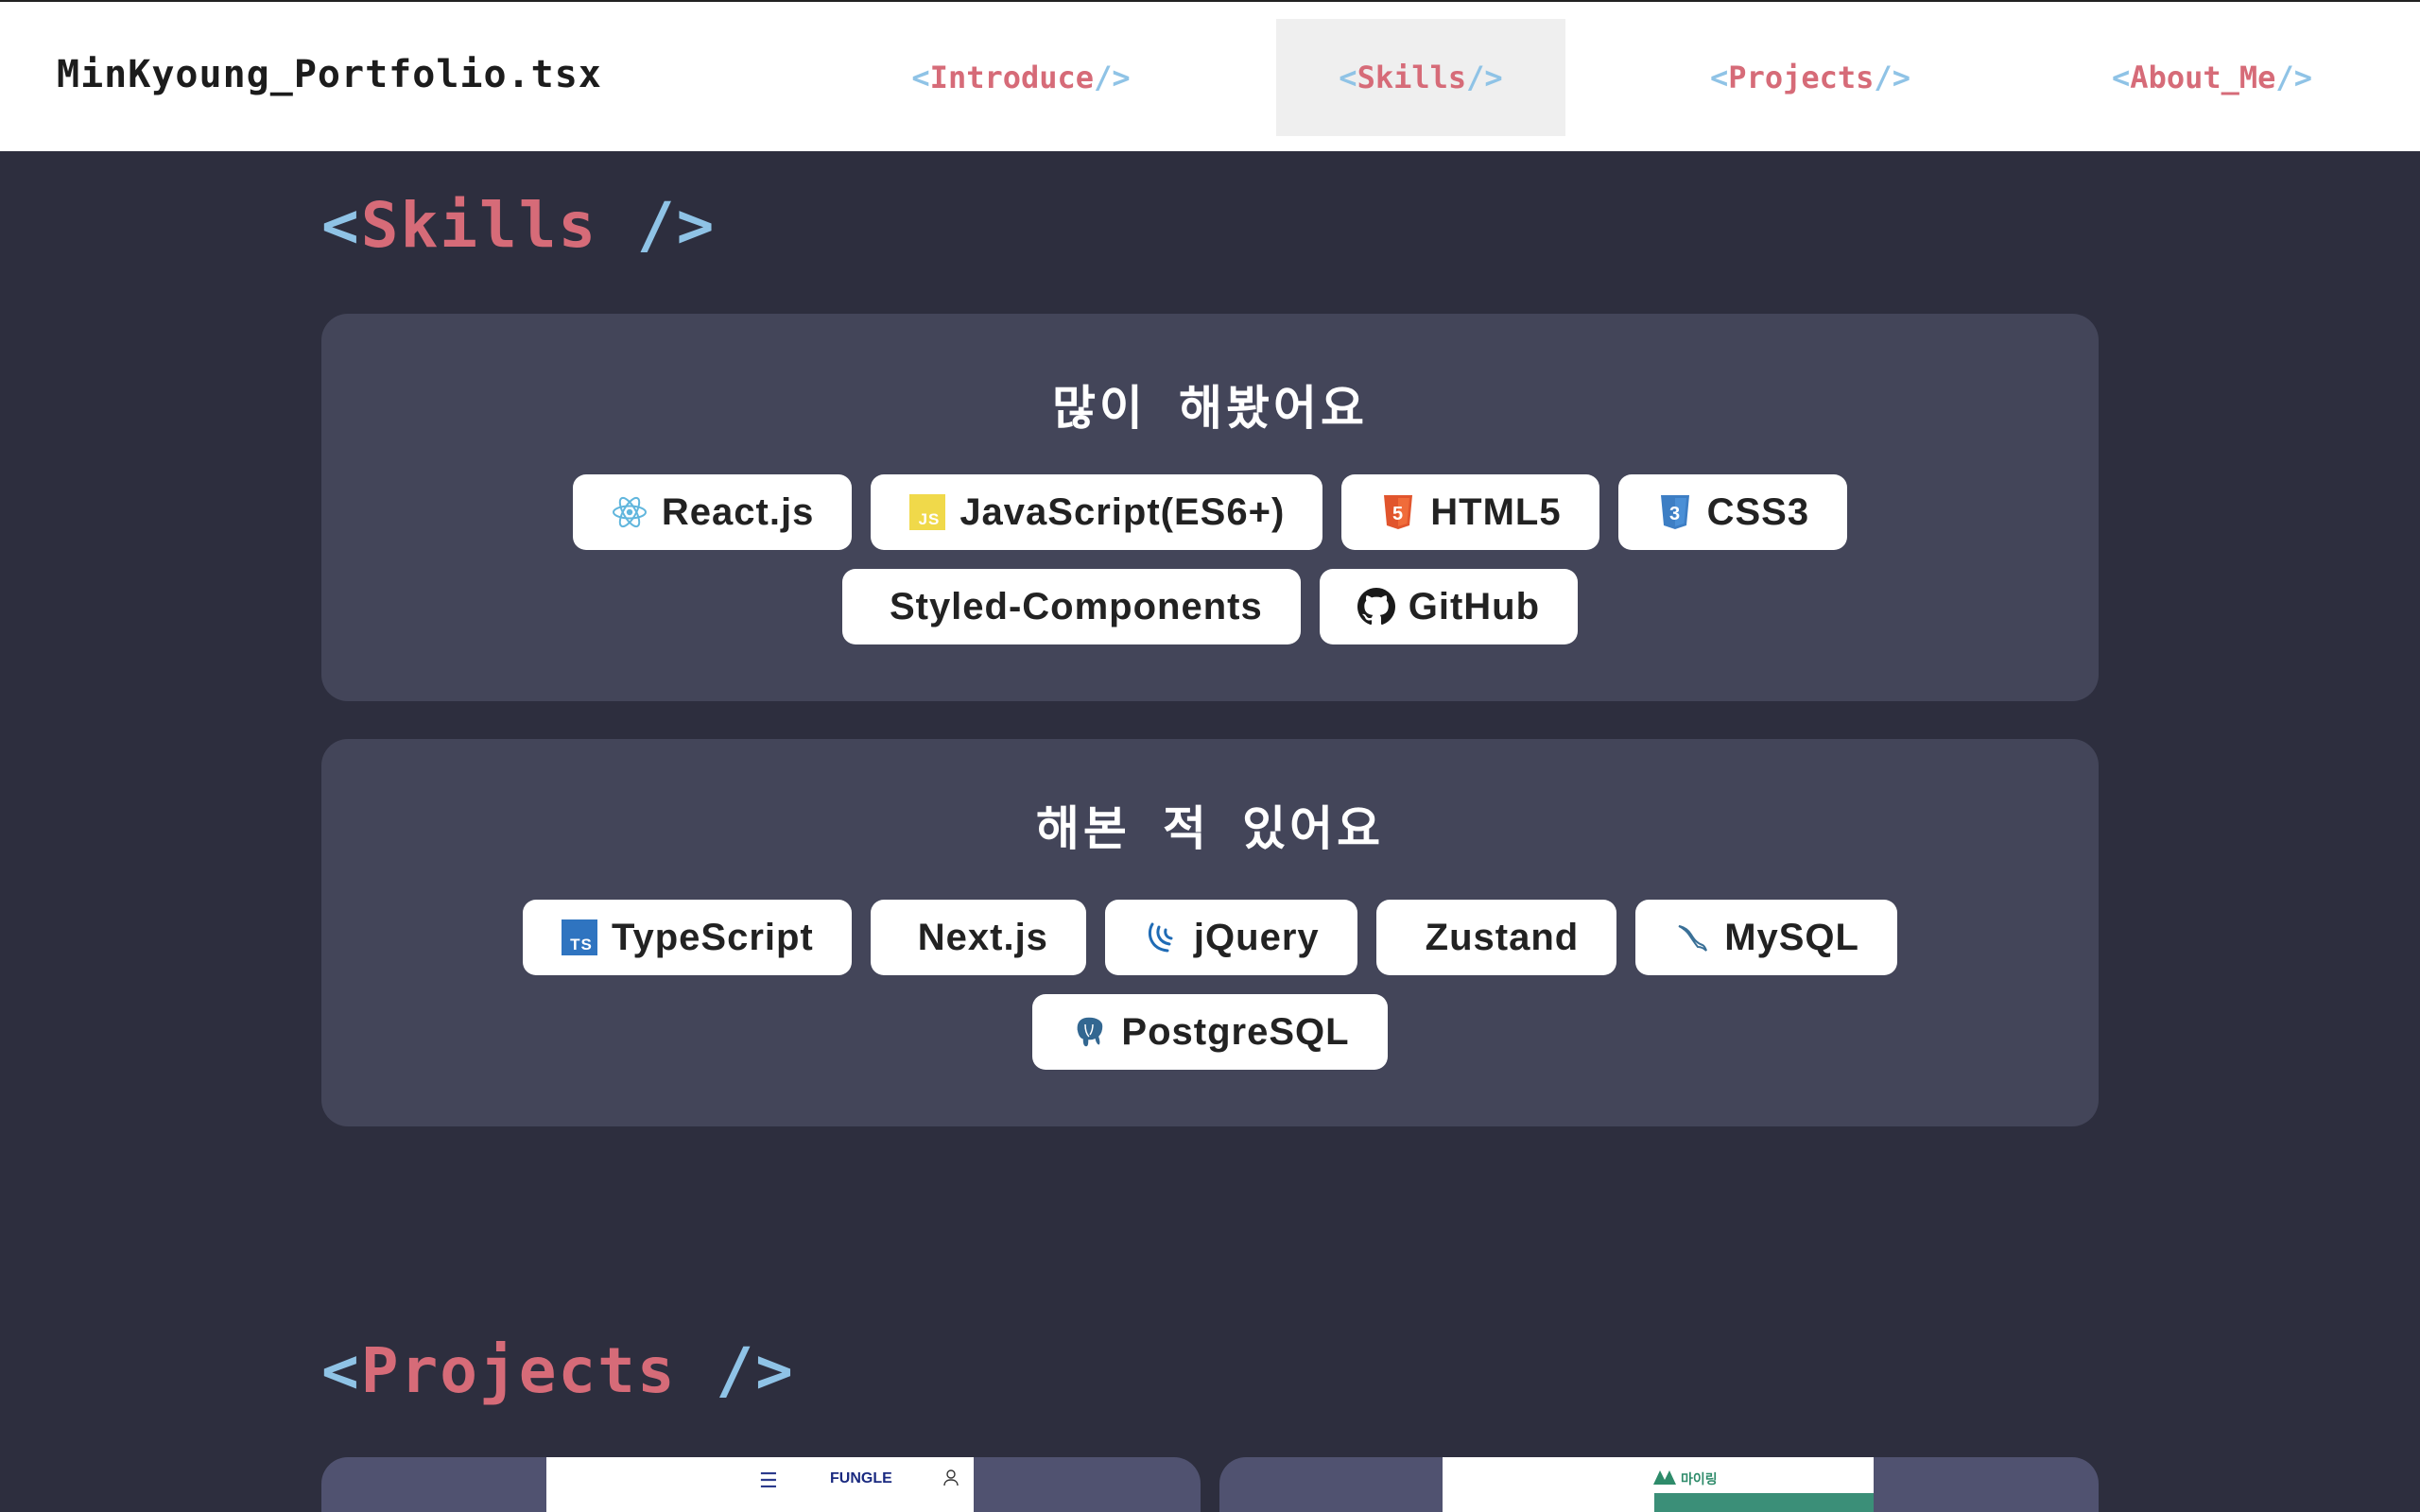 Image resolution: width=2420 pixels, height=1512 pixels. What do you see at coordinates (930, 519) in the screenshot?
I see `svg-text: JS` at bounding box center [930, 519].